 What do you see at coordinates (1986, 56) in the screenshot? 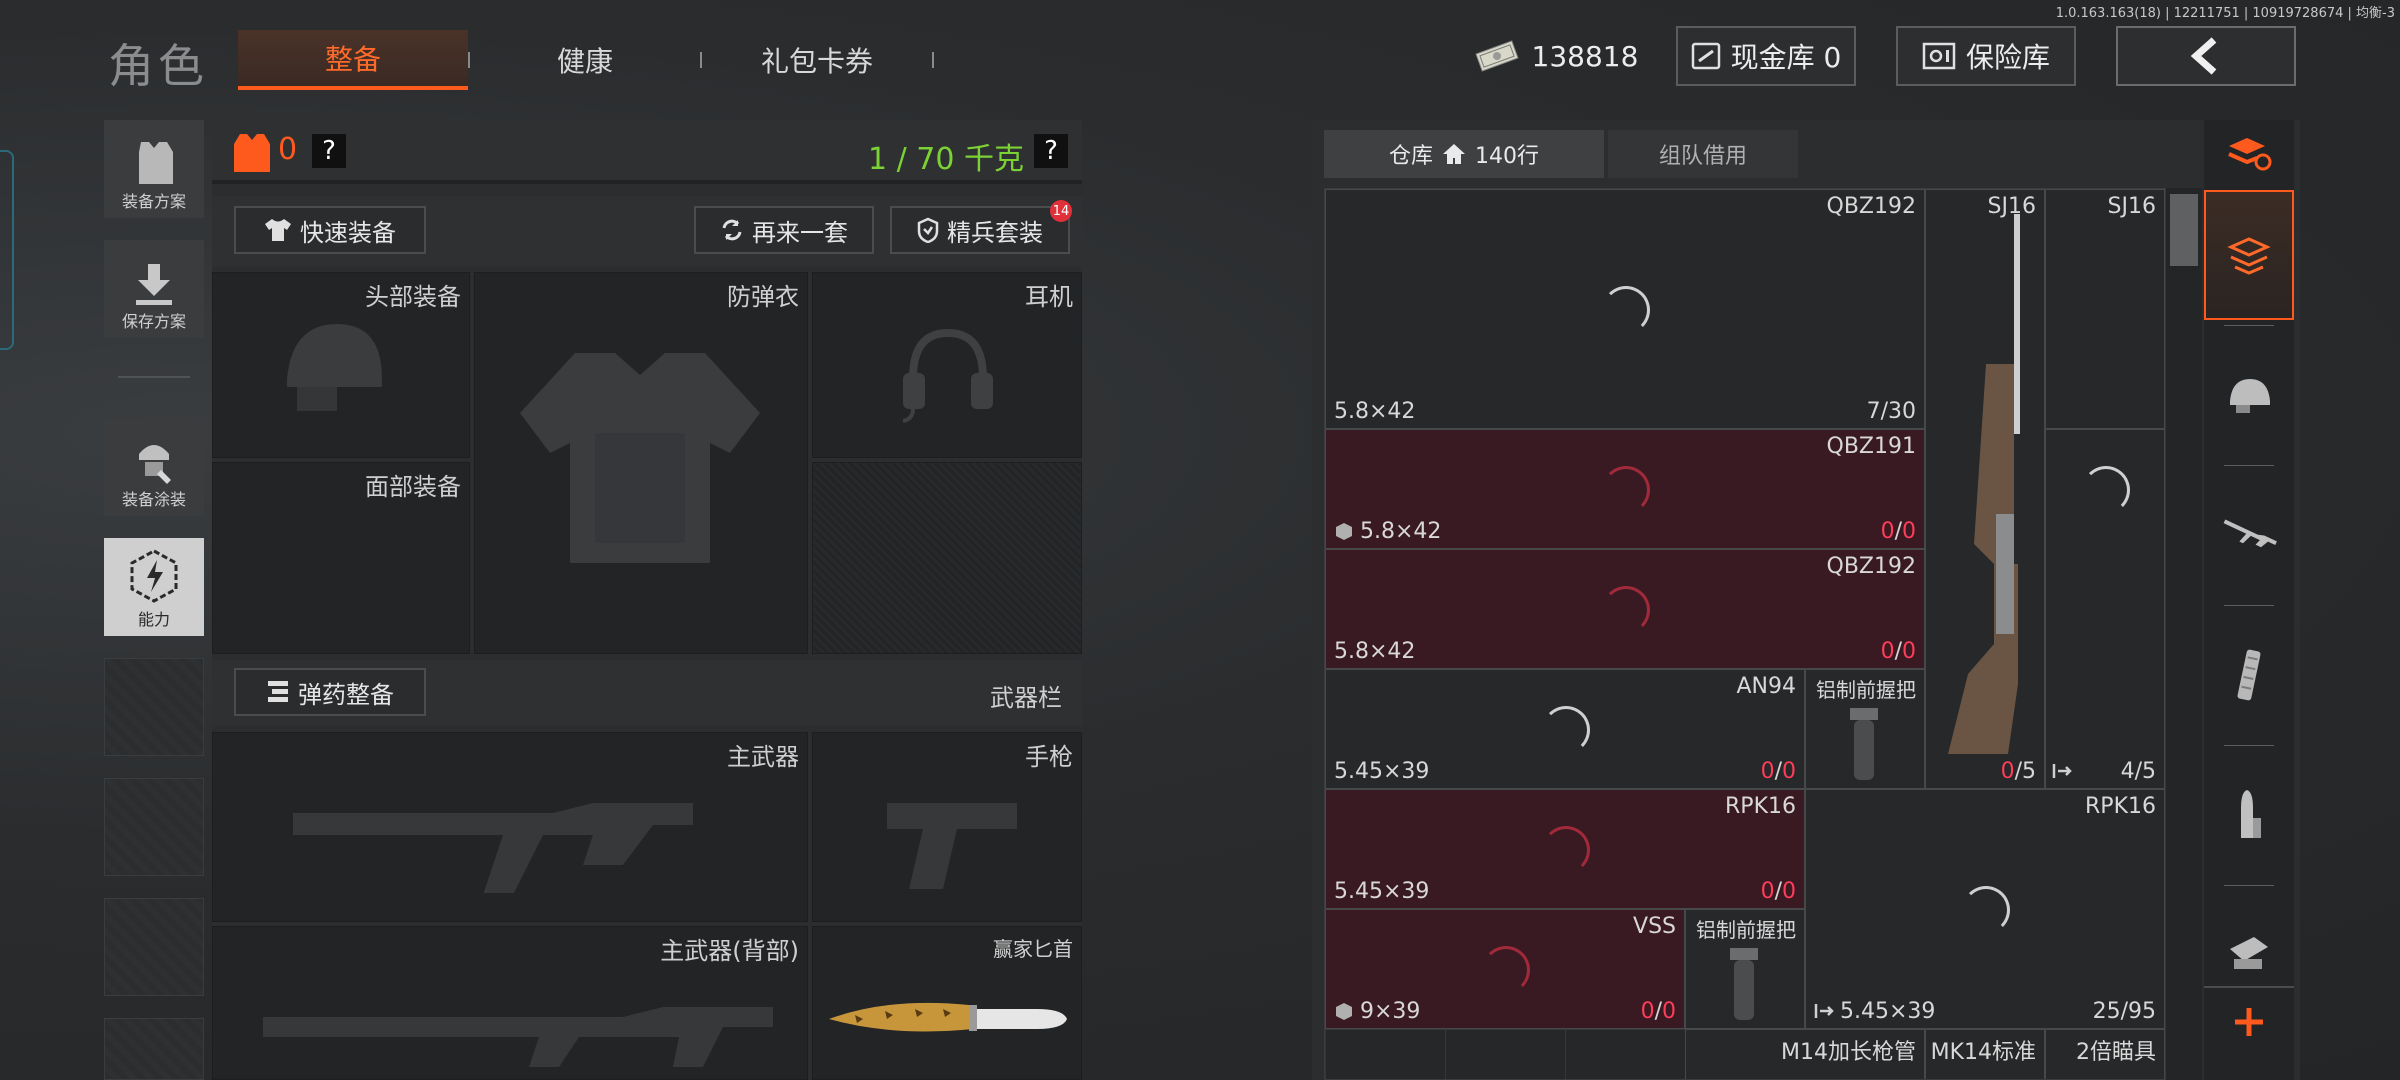
I see `safe-vault-button: 保险库` at bounding box center [1986, 56].